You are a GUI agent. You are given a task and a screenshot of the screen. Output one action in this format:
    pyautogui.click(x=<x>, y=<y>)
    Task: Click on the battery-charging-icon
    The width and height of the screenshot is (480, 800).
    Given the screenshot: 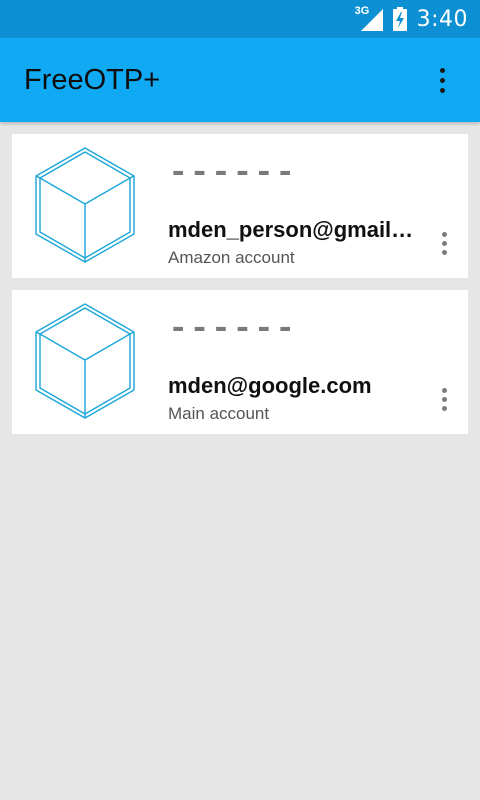 What is the action you would take?
    pyautogui.click(x=399, y=19)
    